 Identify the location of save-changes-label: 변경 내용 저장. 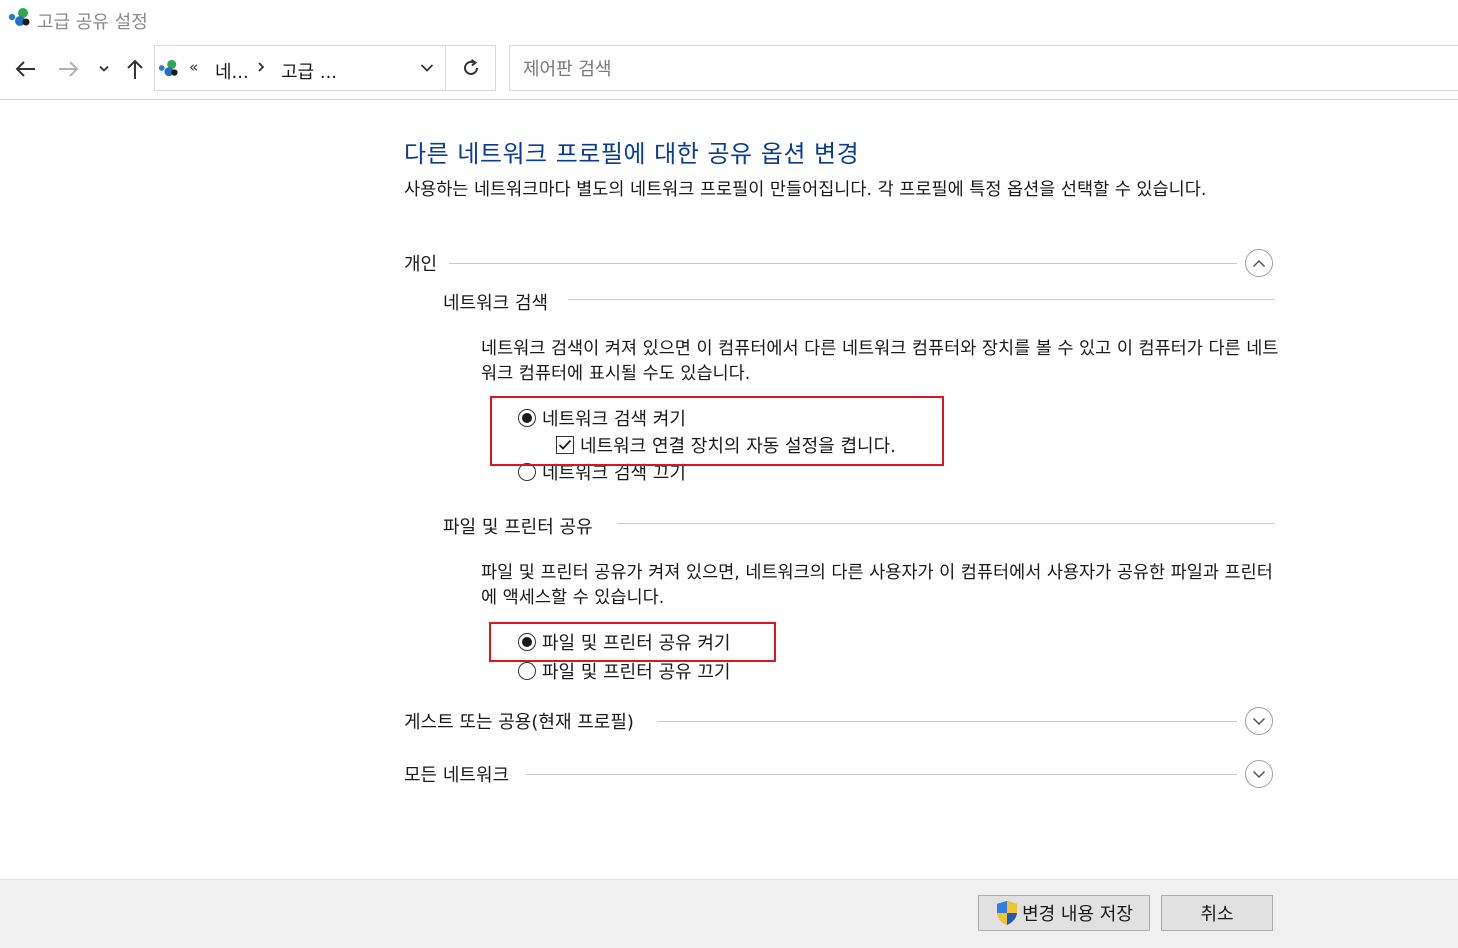
(1077, 914).